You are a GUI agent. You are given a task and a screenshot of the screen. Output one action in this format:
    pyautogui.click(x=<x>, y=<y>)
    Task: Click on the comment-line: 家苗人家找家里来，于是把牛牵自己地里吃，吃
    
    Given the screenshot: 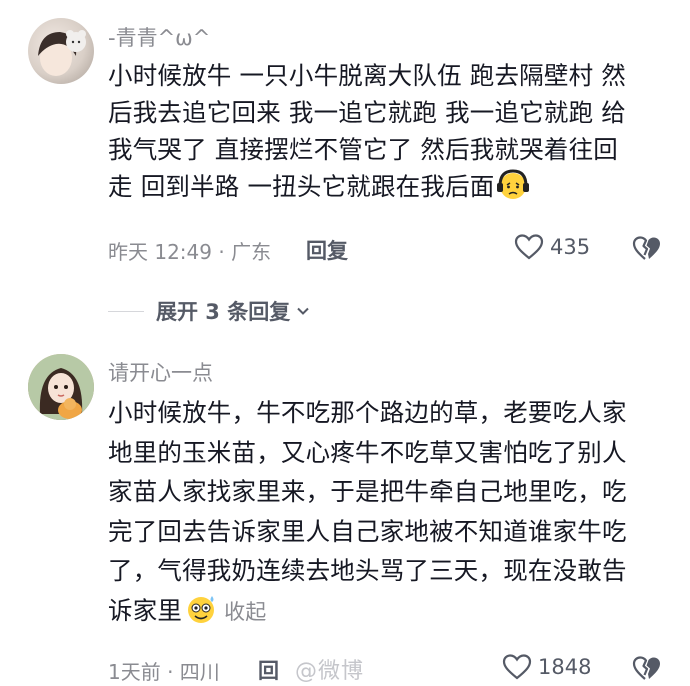 What is the action you would take?
    pyautogui.click(x=367, y=491)
    